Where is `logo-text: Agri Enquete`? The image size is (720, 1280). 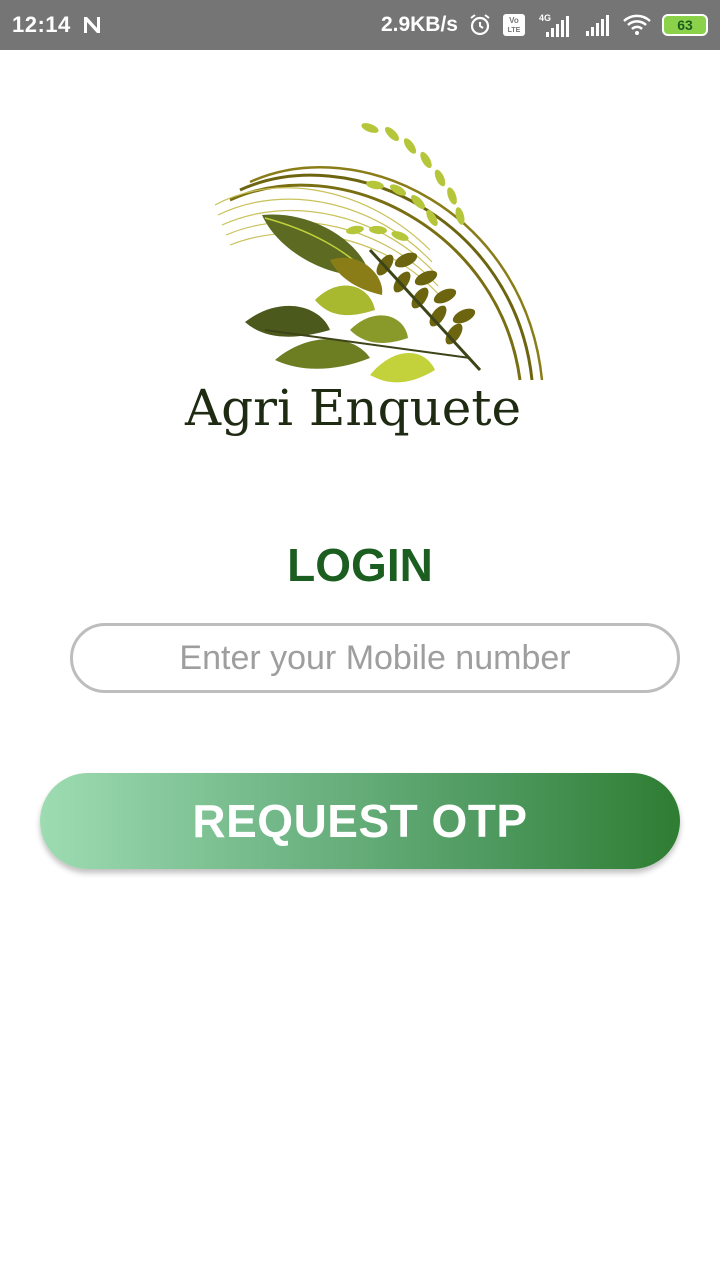 logo-text: Agri Enquete is located at coordinates (352, 408).